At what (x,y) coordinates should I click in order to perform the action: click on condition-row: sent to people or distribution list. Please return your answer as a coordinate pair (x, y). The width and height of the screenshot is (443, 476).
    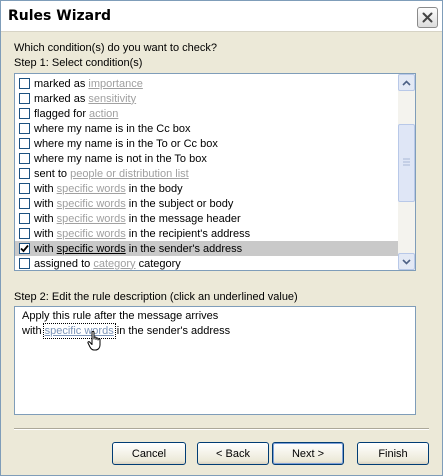
    Looking at the image, I should click on (206, 173).